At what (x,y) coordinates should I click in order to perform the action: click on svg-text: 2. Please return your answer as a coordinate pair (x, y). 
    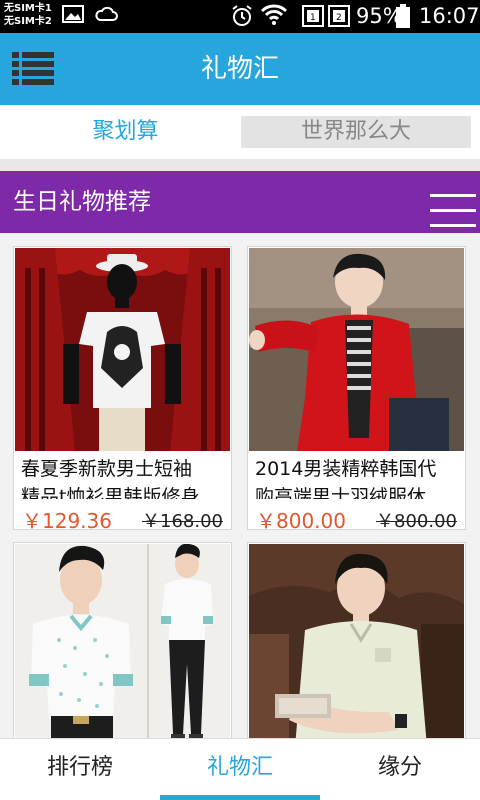
    Looking at the image, I should click on (339, 18).